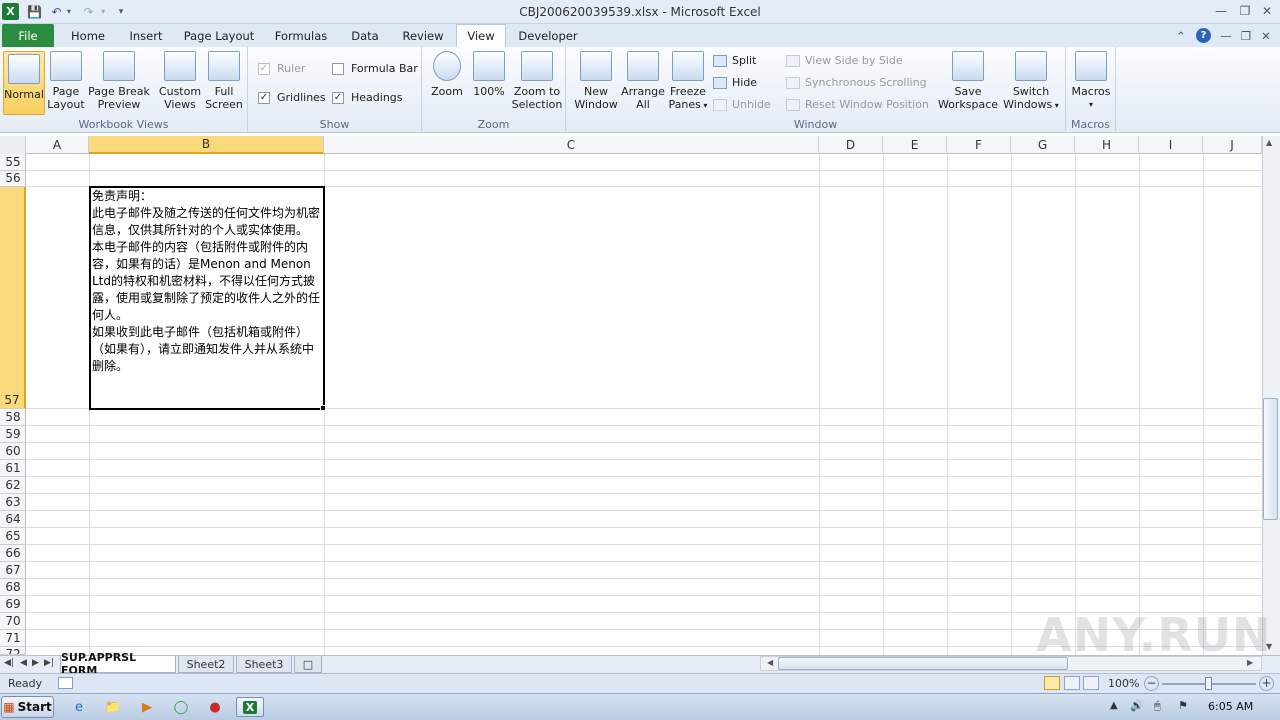 This screenshot has width=1280, height=720. What do you see at coordinates (118, 664) in the screenshot?
I see `sheet-tab-sup-apprsl-form: SUP.APPRSL FORM` at bounding box center [118, 664].